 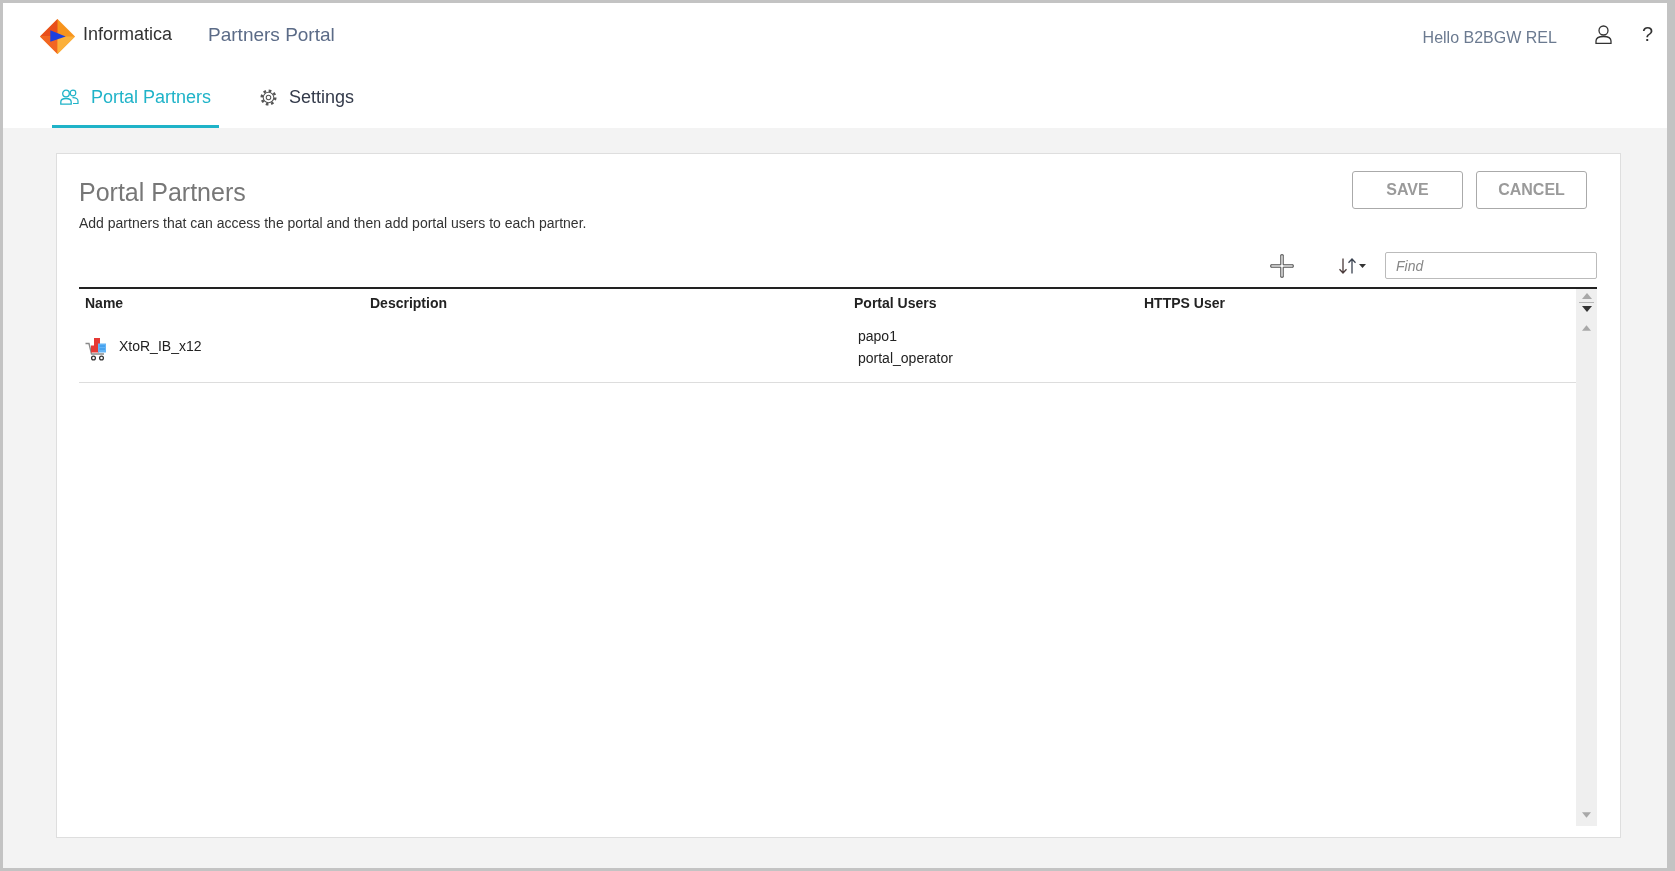 What do you see at coordinates (57, 36) in the screenshot?
I see `diamond-logo-icon` at bounding box center [57, 36].